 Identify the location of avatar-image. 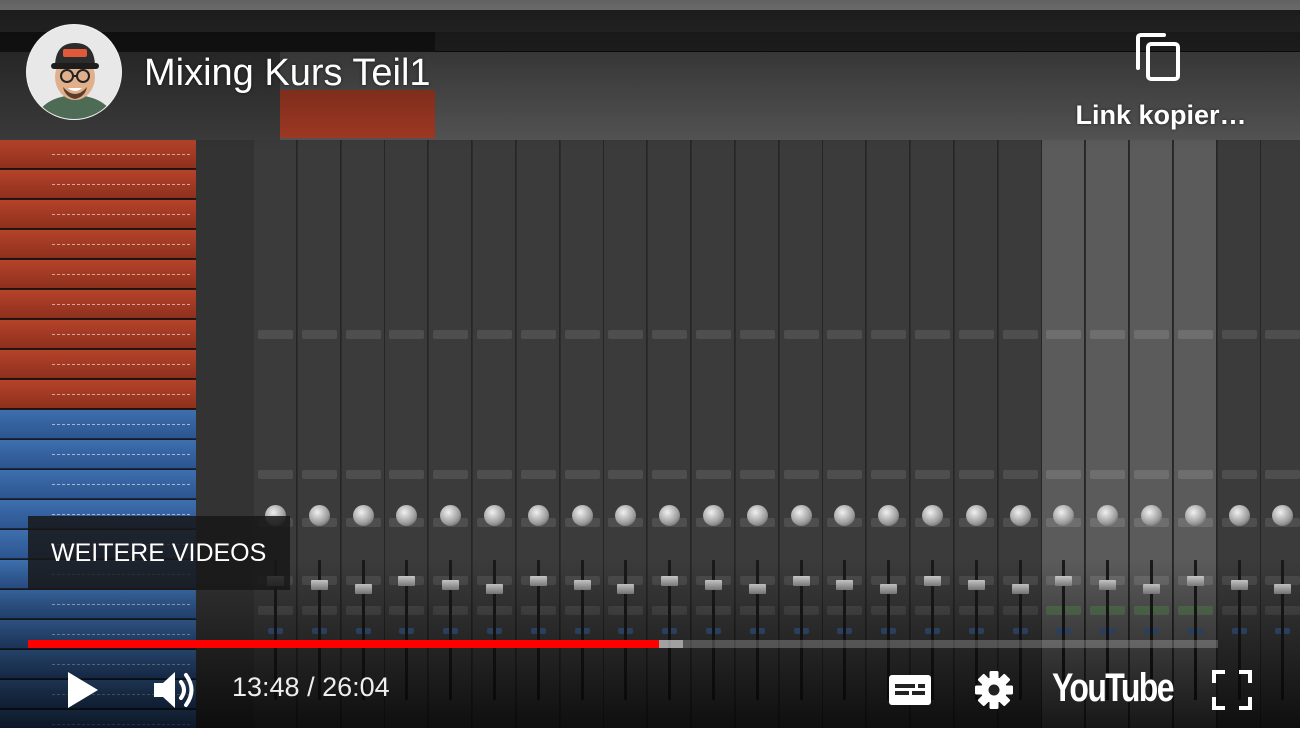
(74, 72).